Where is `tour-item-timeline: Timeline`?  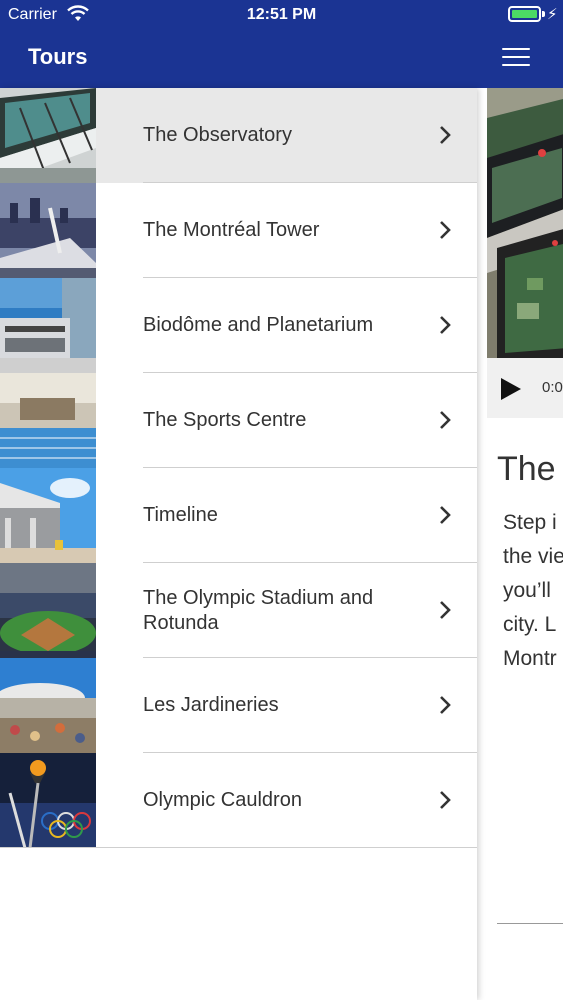 tour-item-timeline: Timeline is located at coordinates (238, 515).